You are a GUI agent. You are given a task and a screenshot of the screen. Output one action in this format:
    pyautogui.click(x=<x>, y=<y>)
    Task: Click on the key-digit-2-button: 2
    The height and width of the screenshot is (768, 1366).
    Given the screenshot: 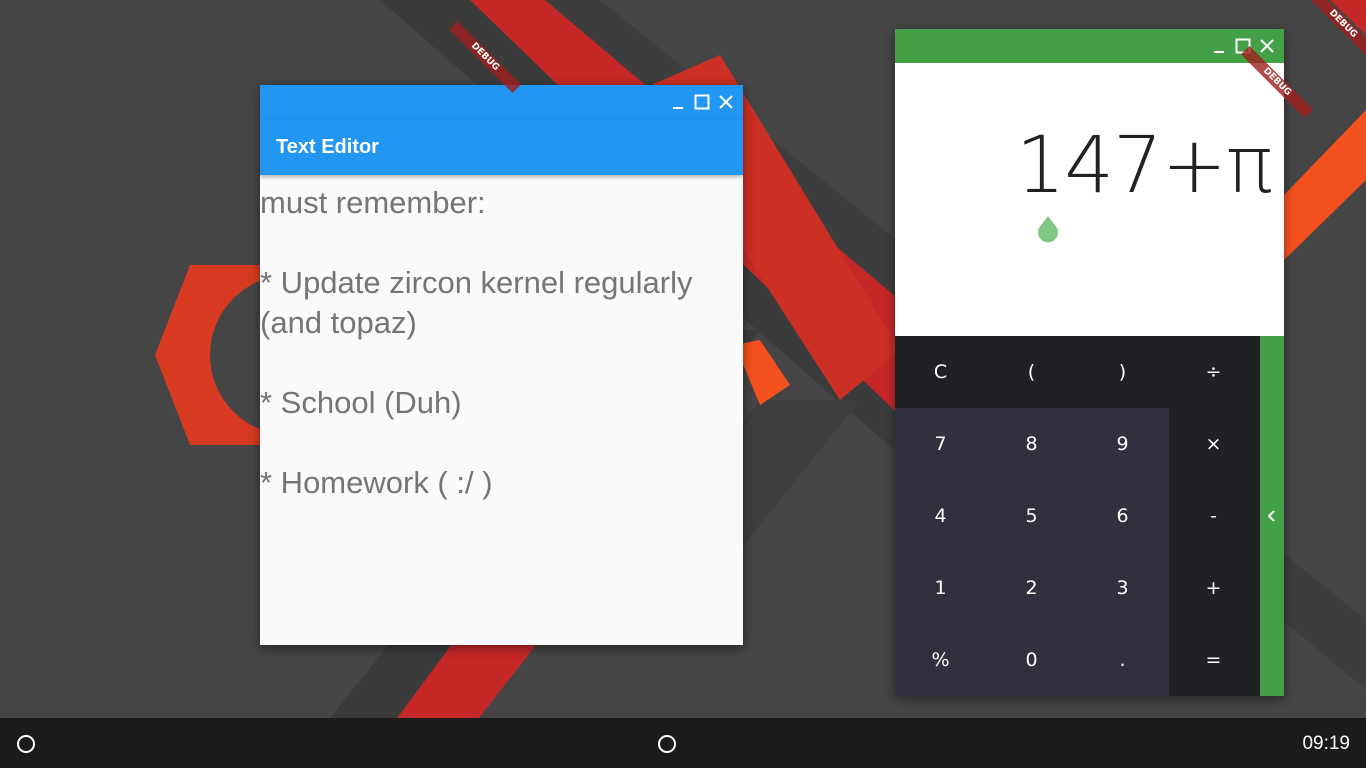 What is the action you would take?
    pyautogui.click(x=1031, y=588)
    